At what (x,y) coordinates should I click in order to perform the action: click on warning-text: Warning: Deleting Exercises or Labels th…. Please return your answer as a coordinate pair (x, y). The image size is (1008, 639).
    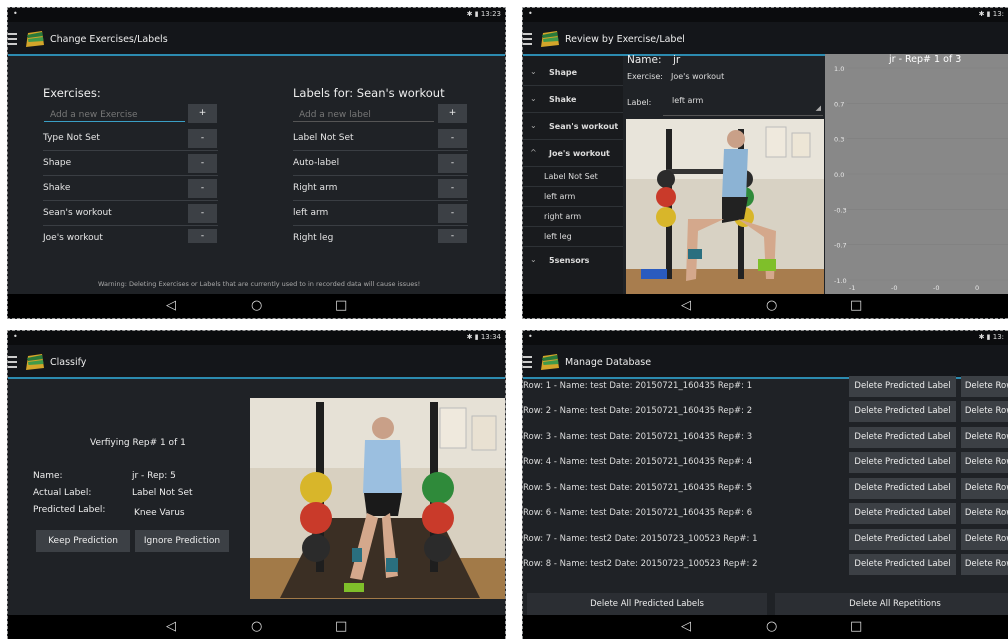
    Looking at the image, I should click on (259, 284).